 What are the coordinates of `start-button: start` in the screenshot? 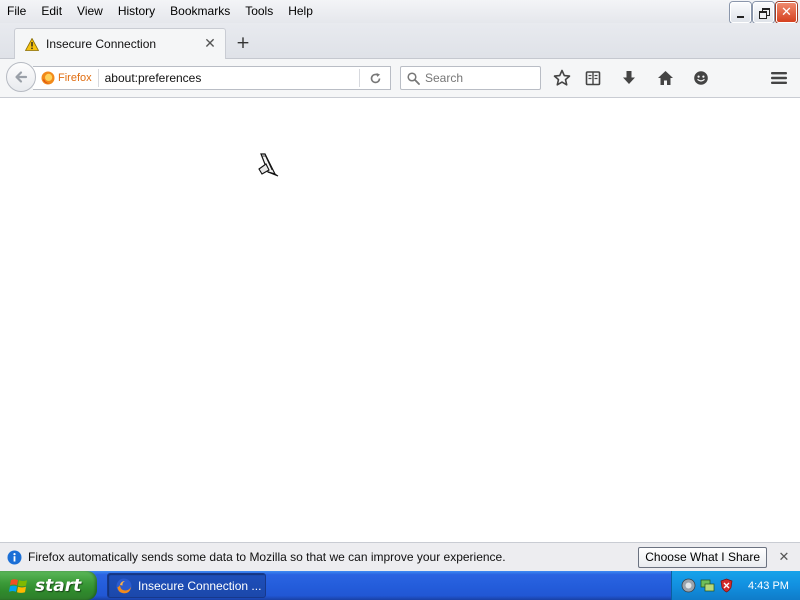 It's located at (48, 585).